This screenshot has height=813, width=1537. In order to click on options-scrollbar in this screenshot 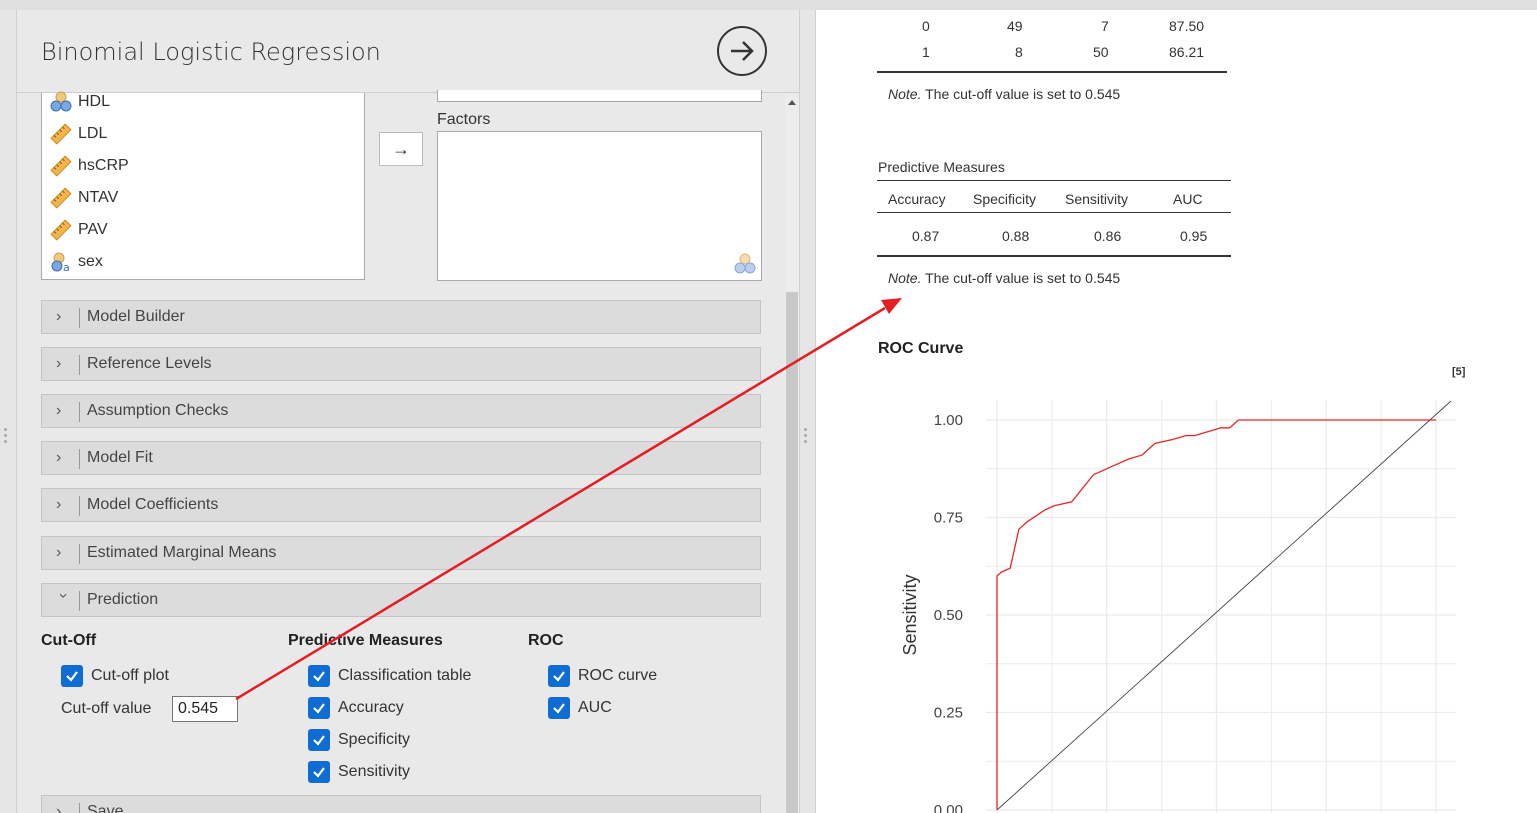, I will do `click(792, 453)`.